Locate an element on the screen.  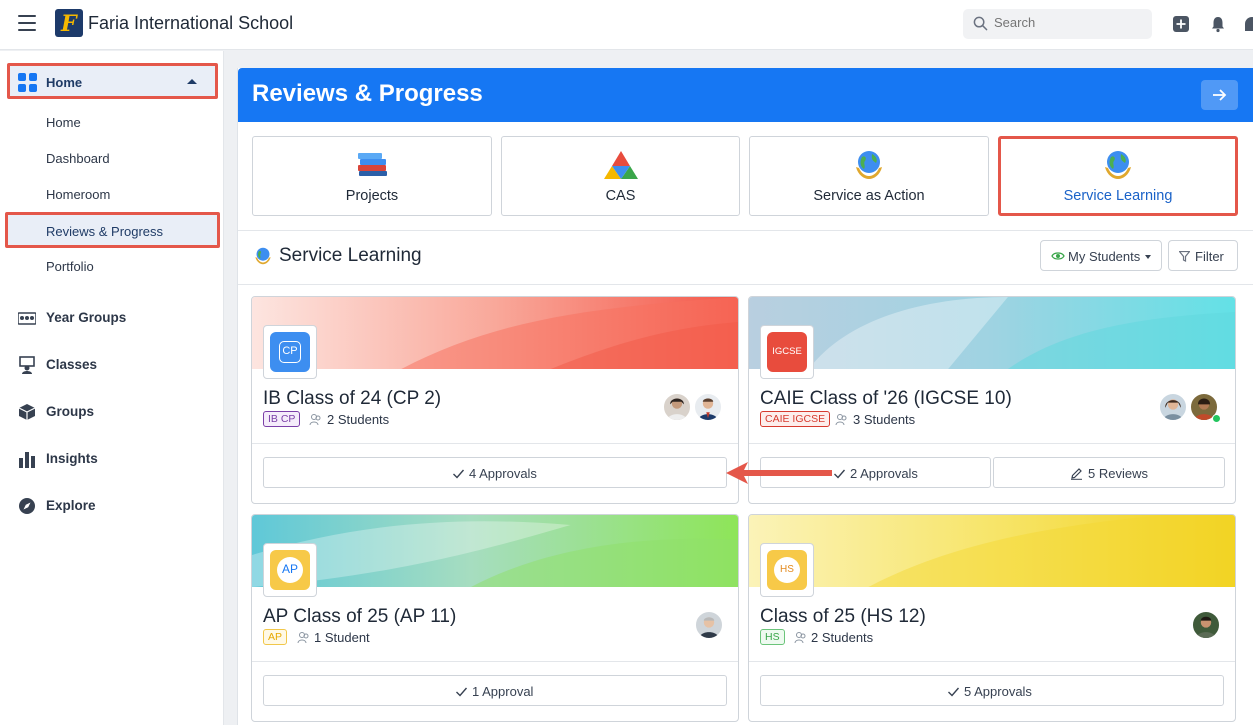
groups-icon is located at coordinates (27, 412).